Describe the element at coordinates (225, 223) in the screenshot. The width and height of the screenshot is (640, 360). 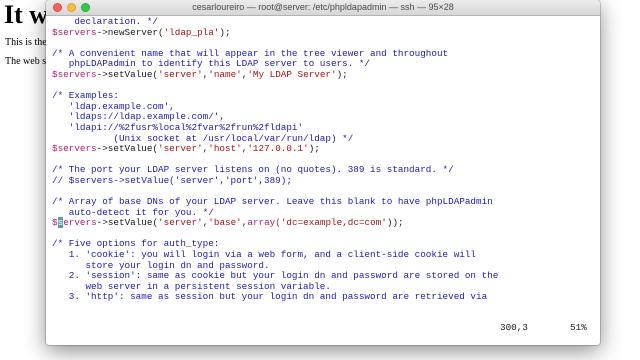
I see `code-token: 'base'` at that location.